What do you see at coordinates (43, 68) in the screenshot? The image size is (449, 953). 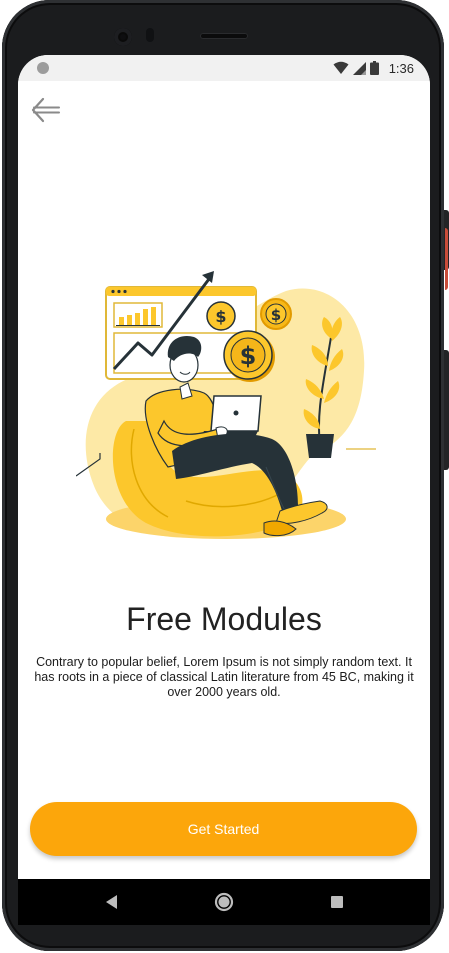 I see `notification-dot-icon` at bounding box center [43, 68].